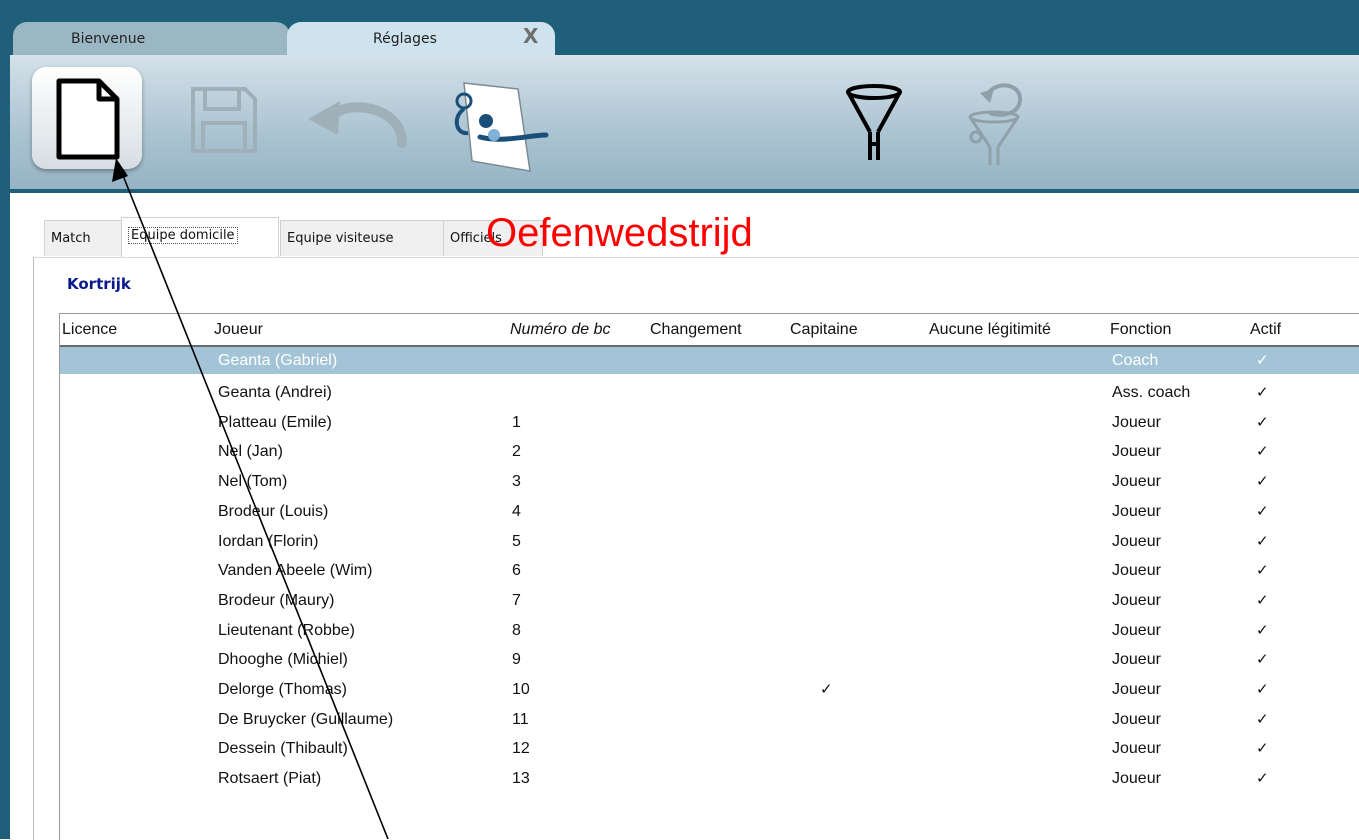  I want to click on column-header-numero: Numéro de bc, so click(580, 330).